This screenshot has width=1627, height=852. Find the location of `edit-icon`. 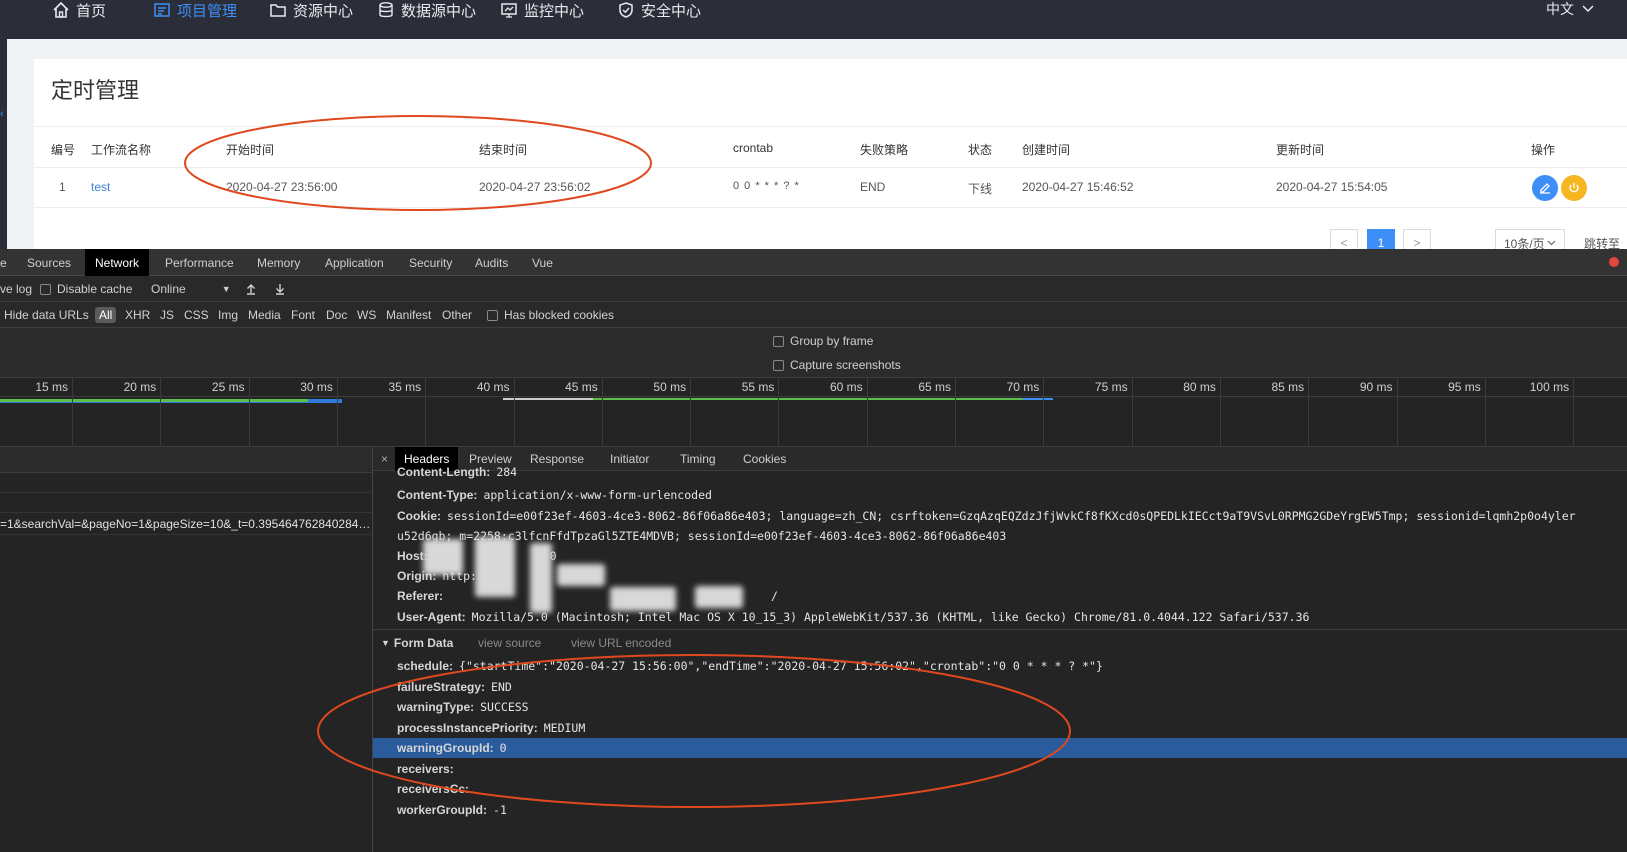

edit-icon is located at coordinates (1545, 188).